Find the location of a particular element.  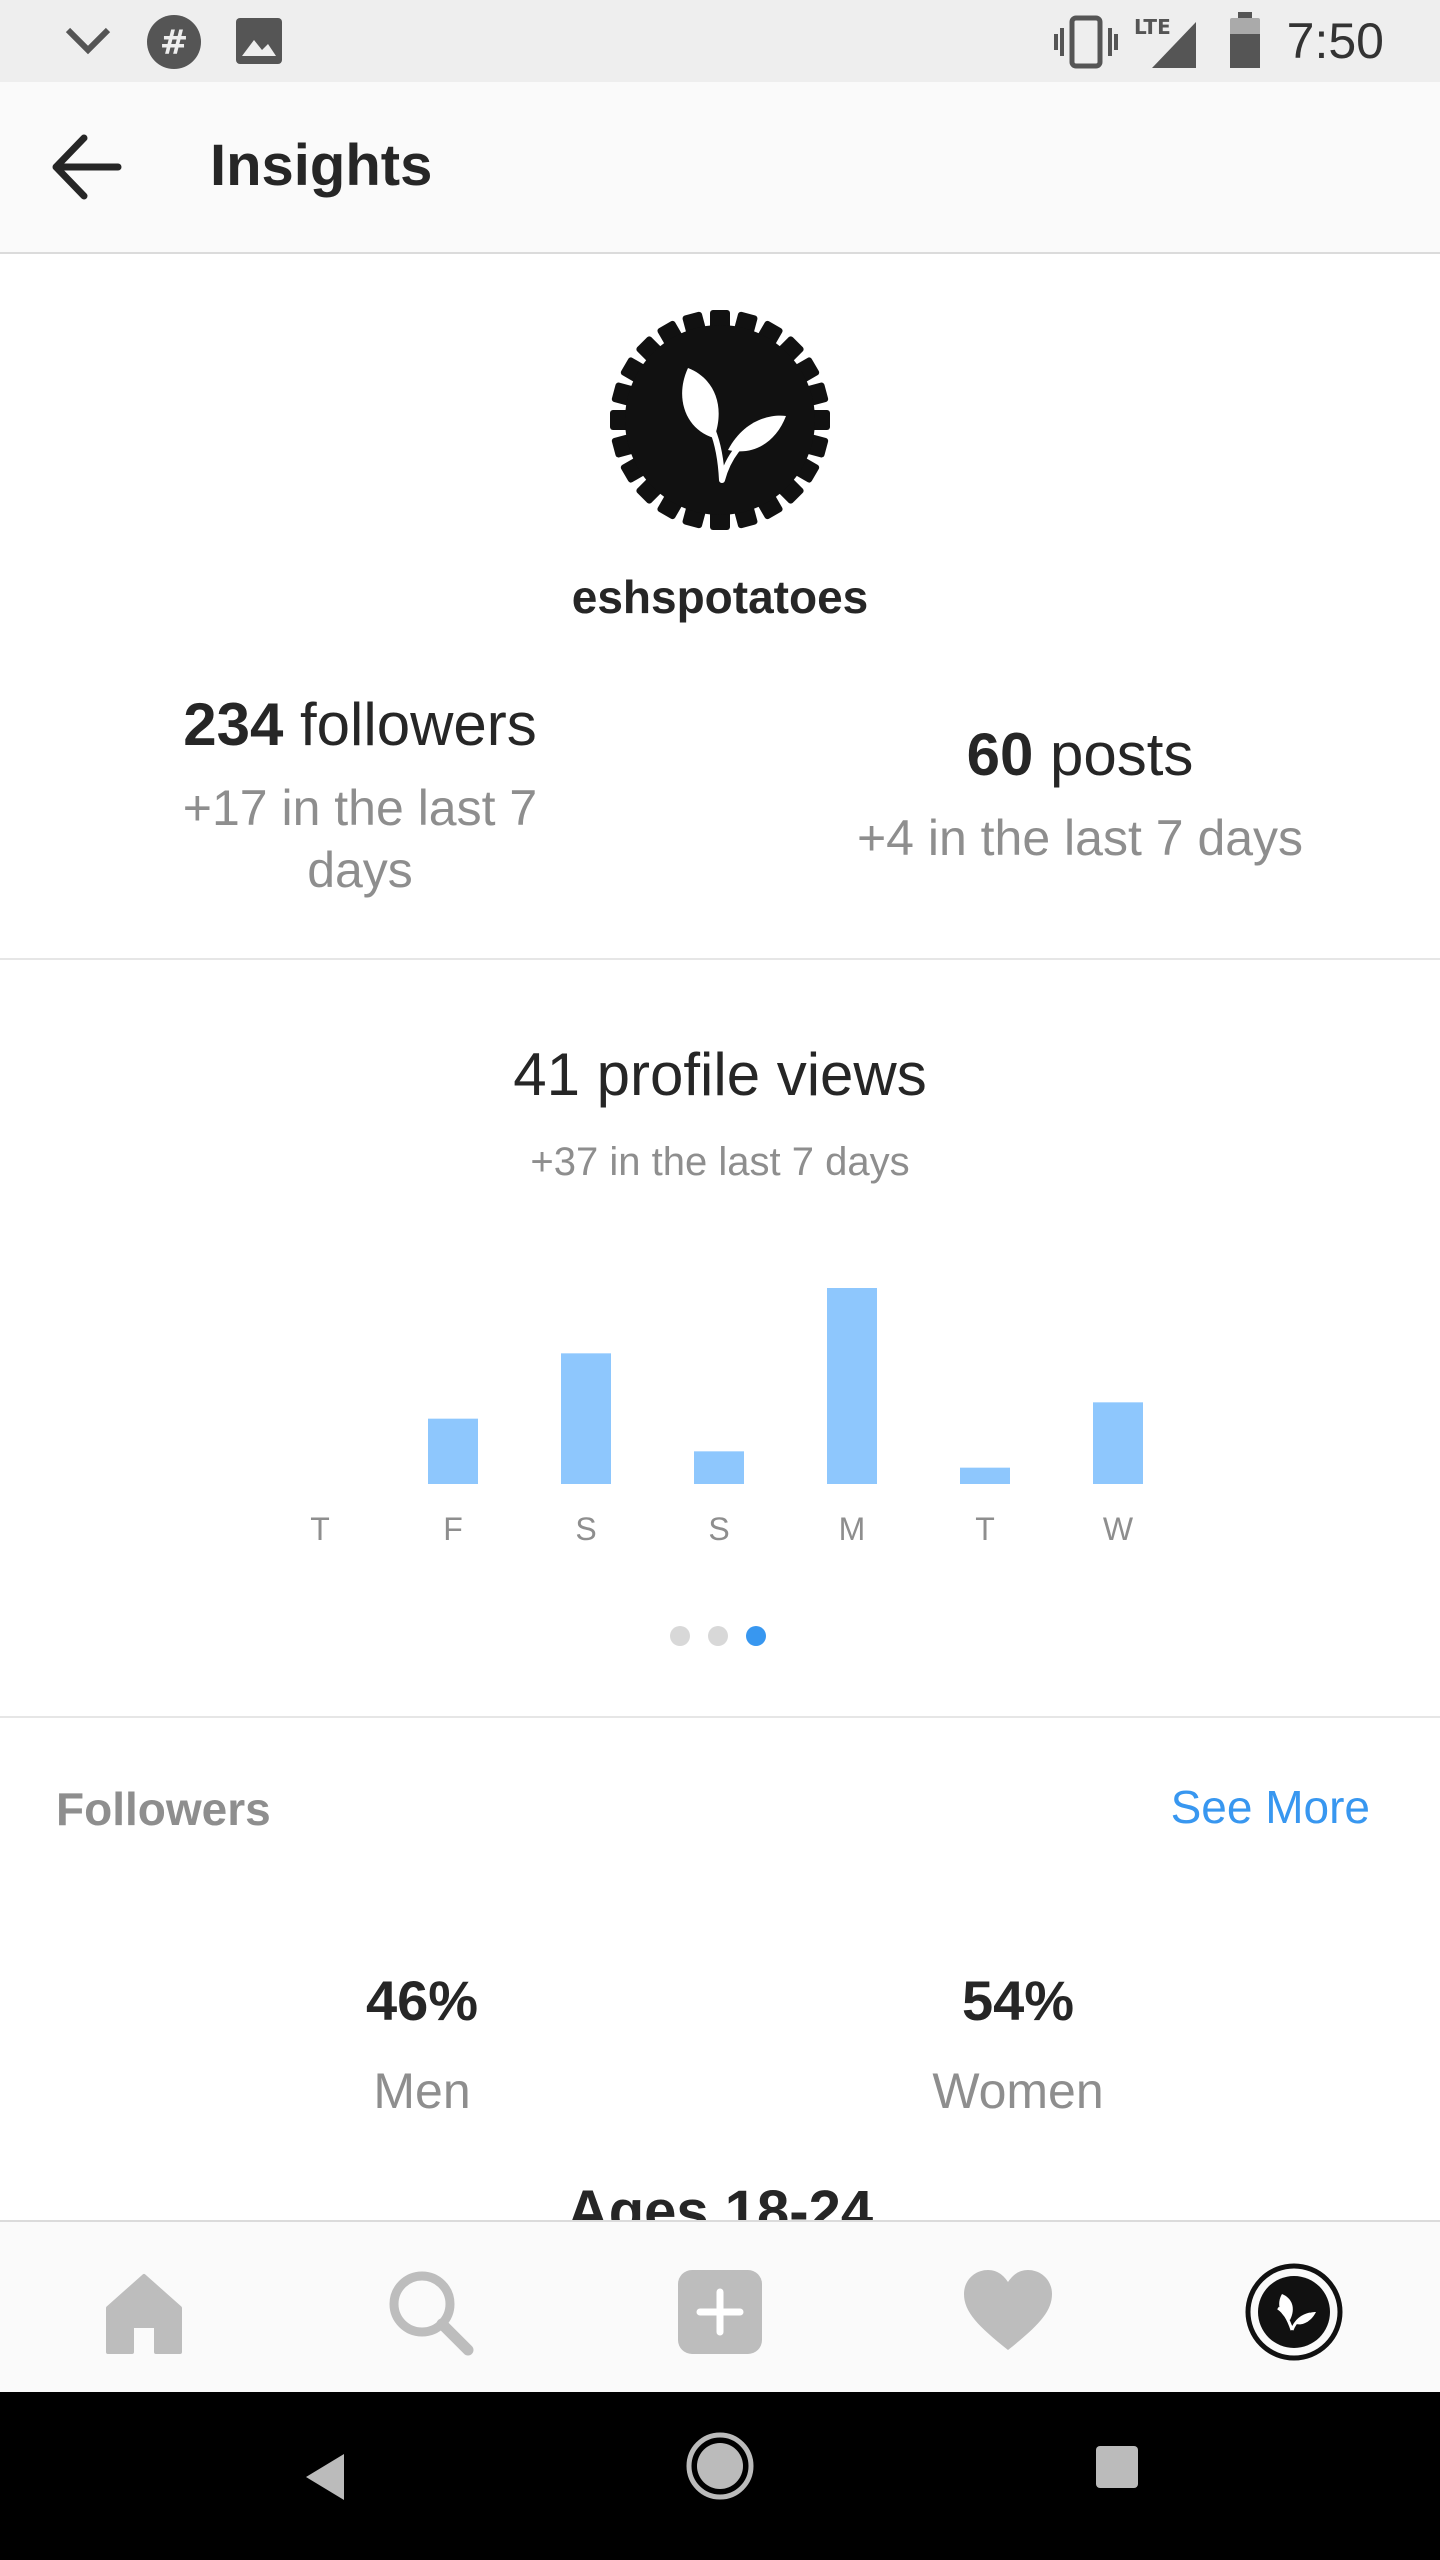

recents-nav-icon is located at coordinates (1117, 2467).